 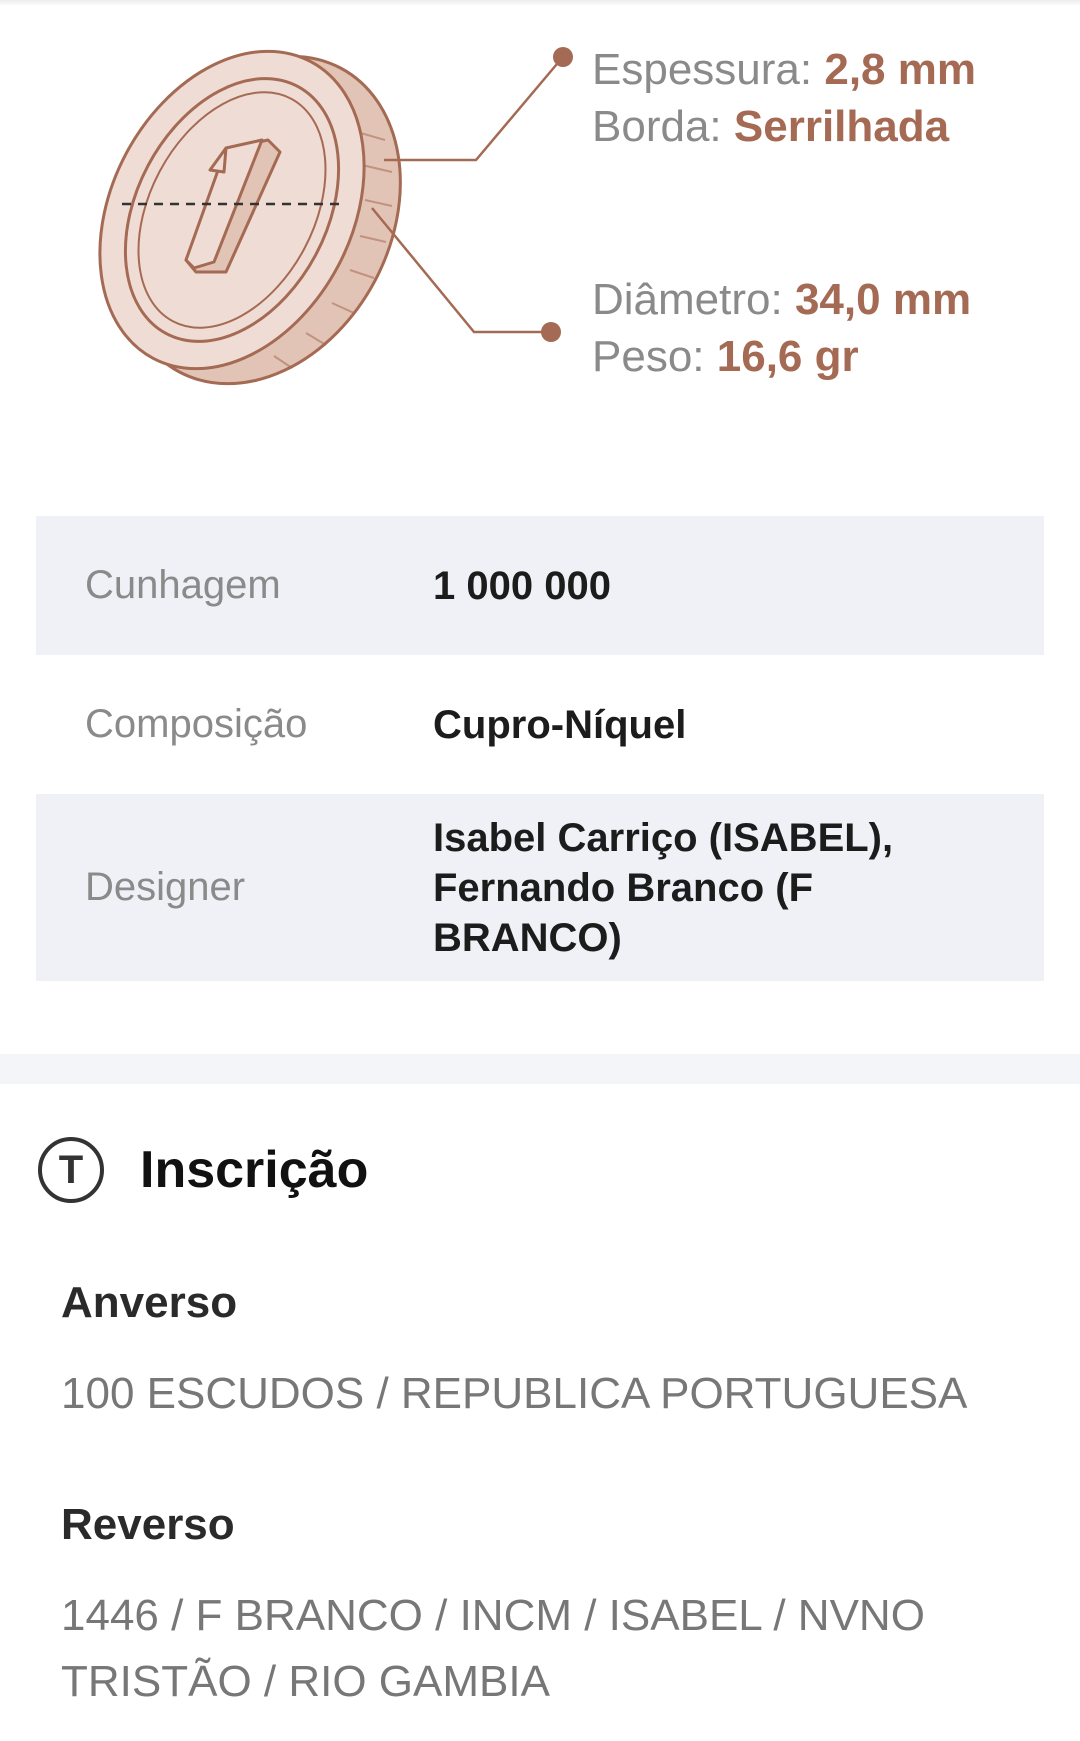 I want to click on spec-diameter-label: Diâmetro:, so click(x=687, y=299).